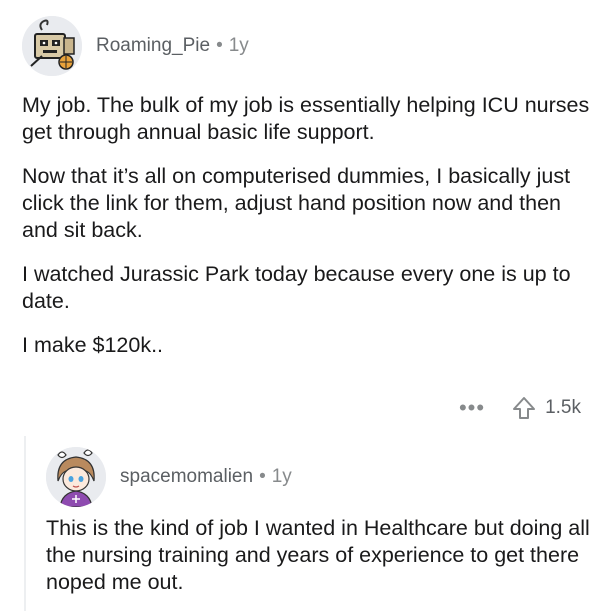 The height and width of the screenshot is (613, 599). I want to click on comment-age: 1y, so click(238, 45).